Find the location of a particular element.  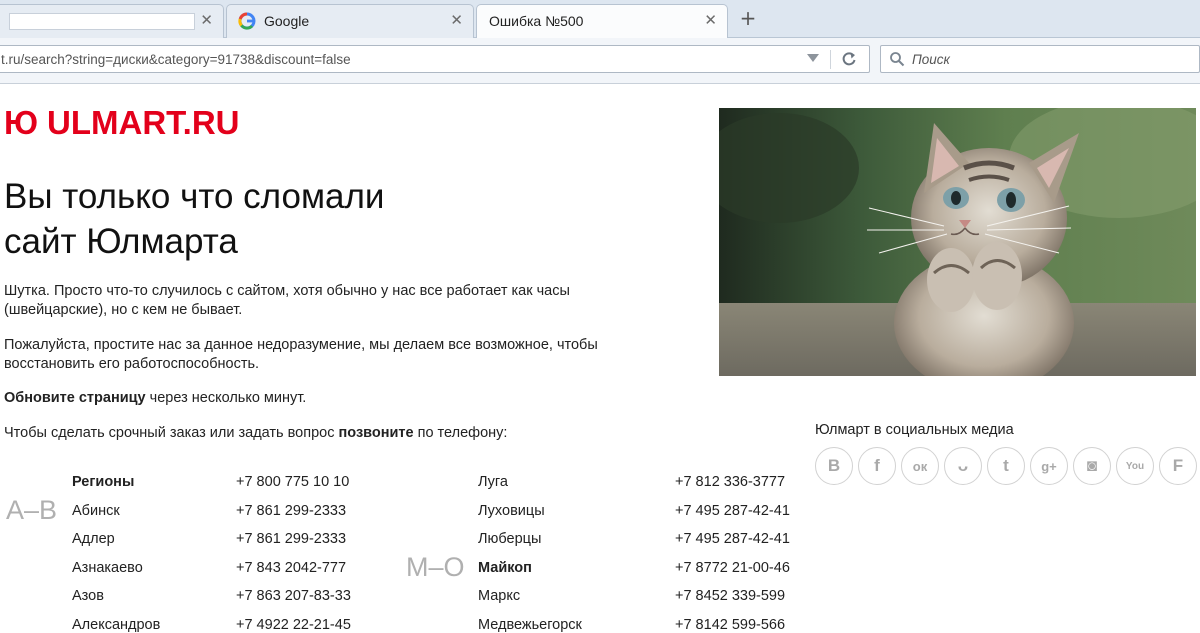

call-end: по телефону: is located at coordinates (460, 433).